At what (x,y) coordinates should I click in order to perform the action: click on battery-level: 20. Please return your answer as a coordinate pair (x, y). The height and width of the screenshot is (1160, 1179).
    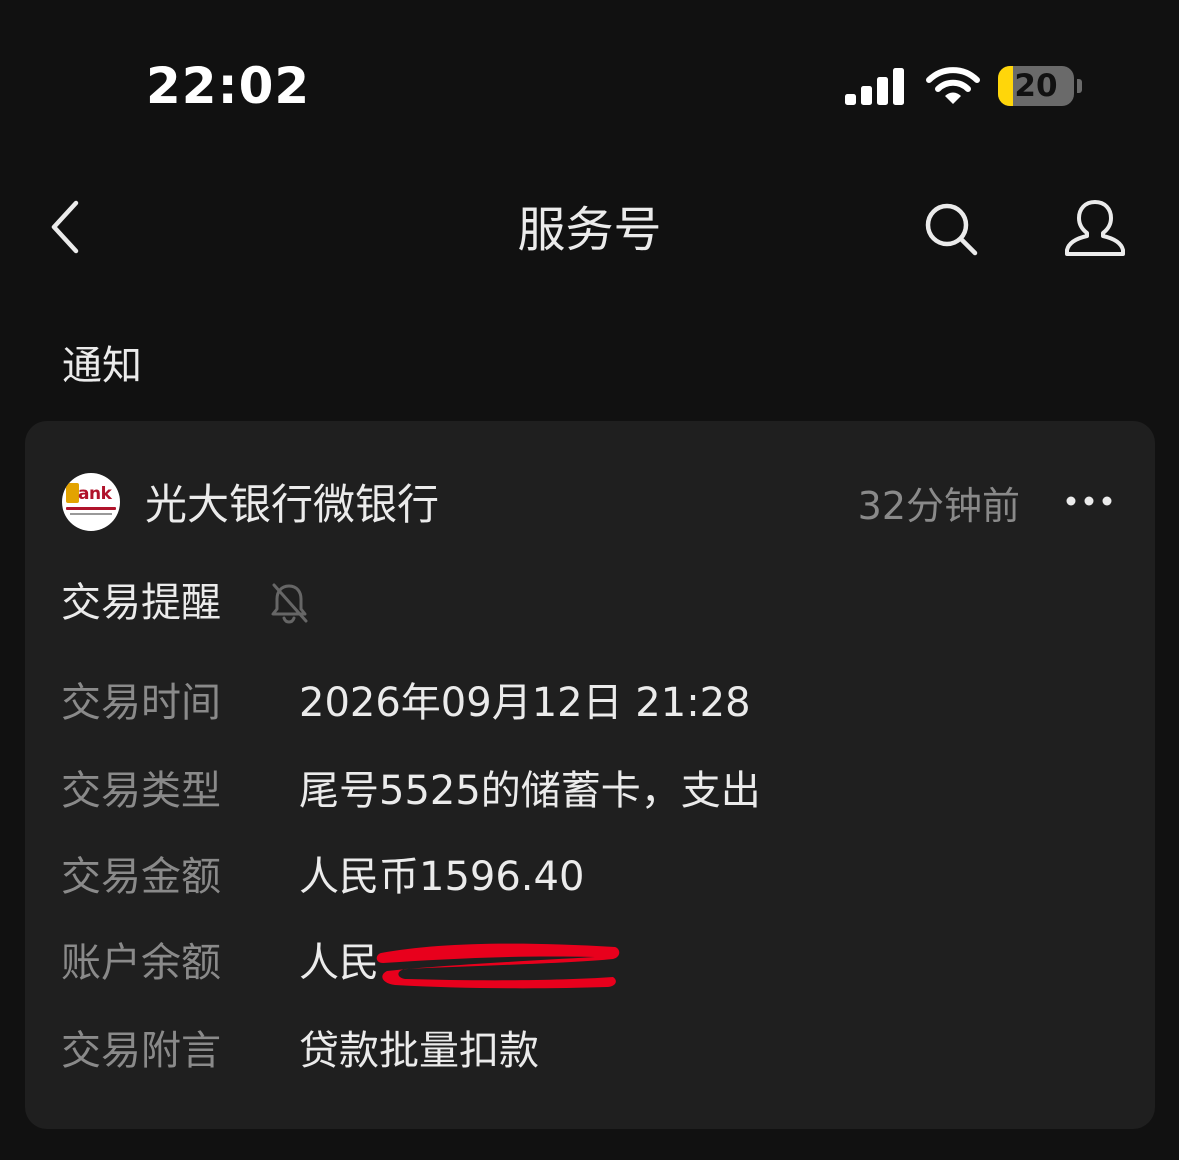
    Looking at the image, I should click on (1036, 86).